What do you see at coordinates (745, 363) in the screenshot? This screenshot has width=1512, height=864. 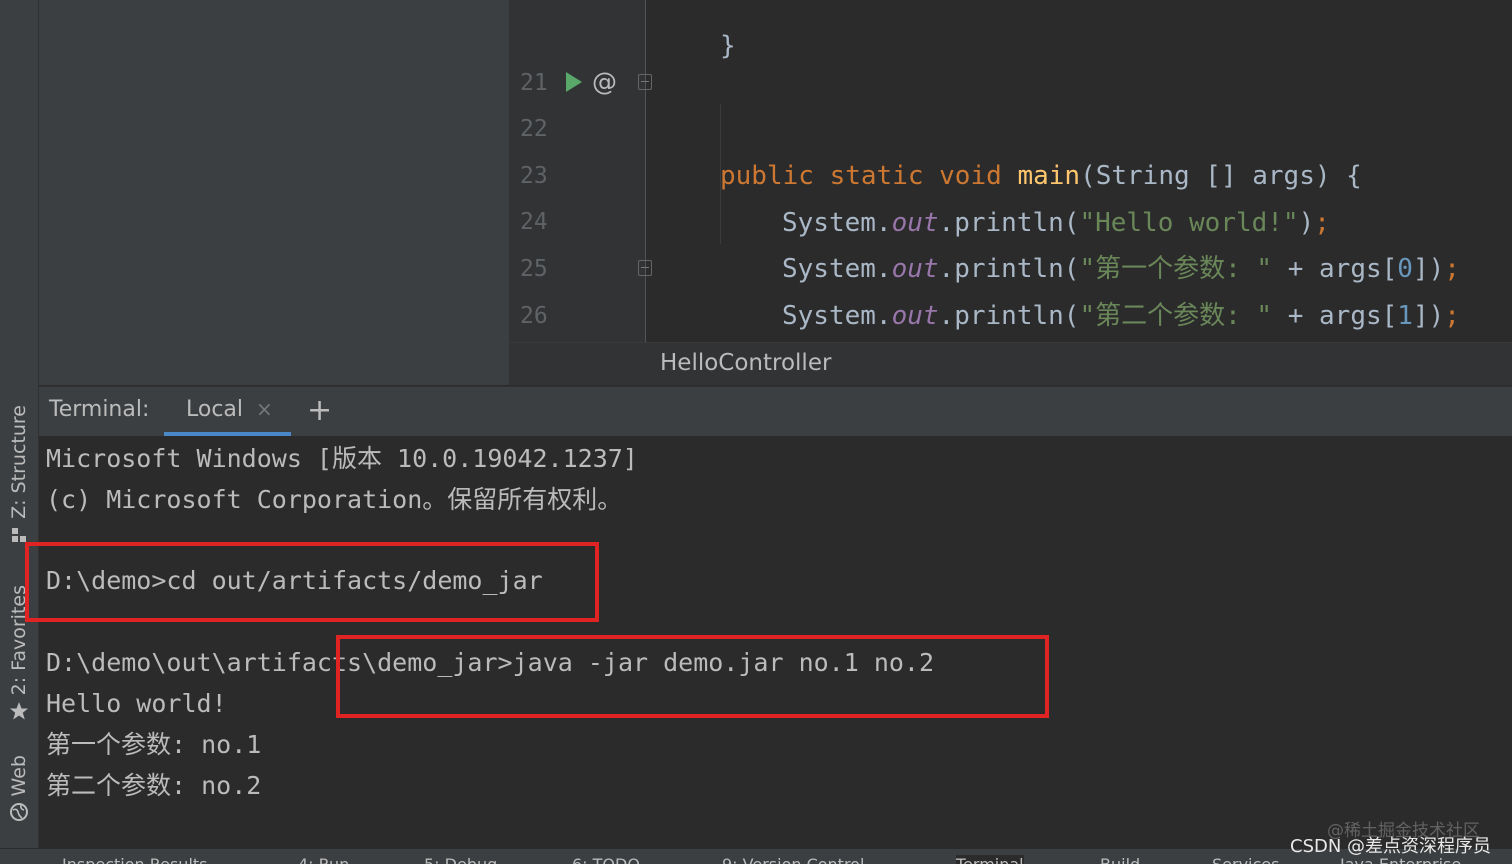 I see `breadcrumb: HelloController` at bounding box center [745, 363].